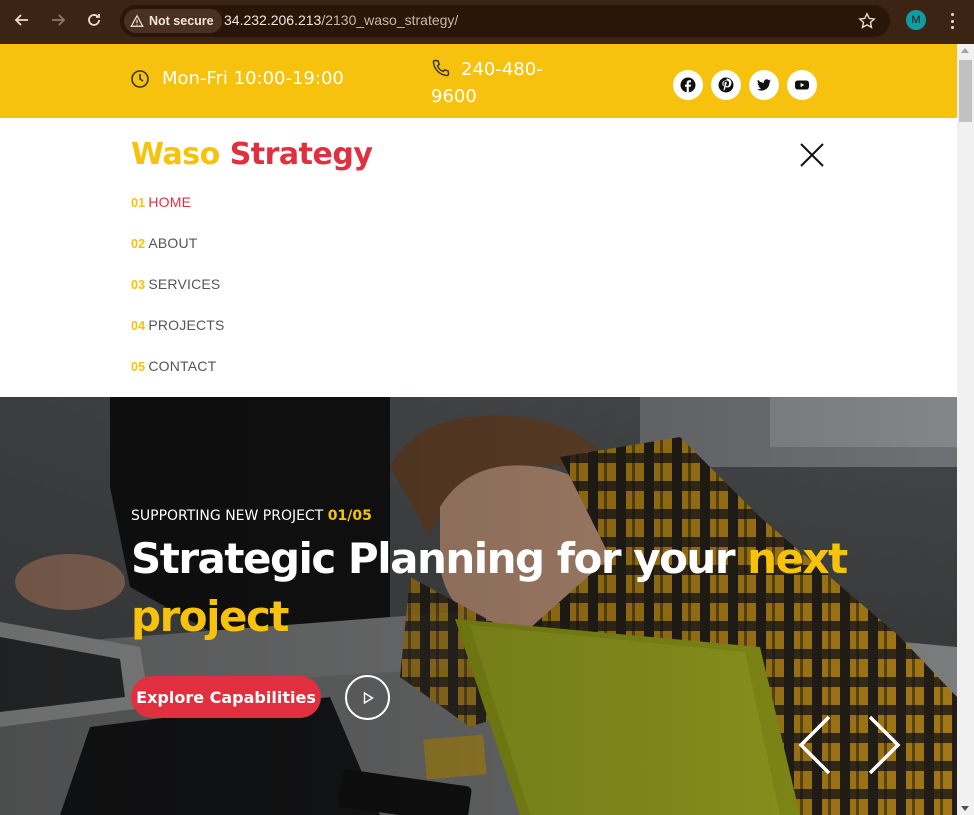 This screenshot has height=815, width=974. I want to click on scroll-thumb, so click(965, 91).